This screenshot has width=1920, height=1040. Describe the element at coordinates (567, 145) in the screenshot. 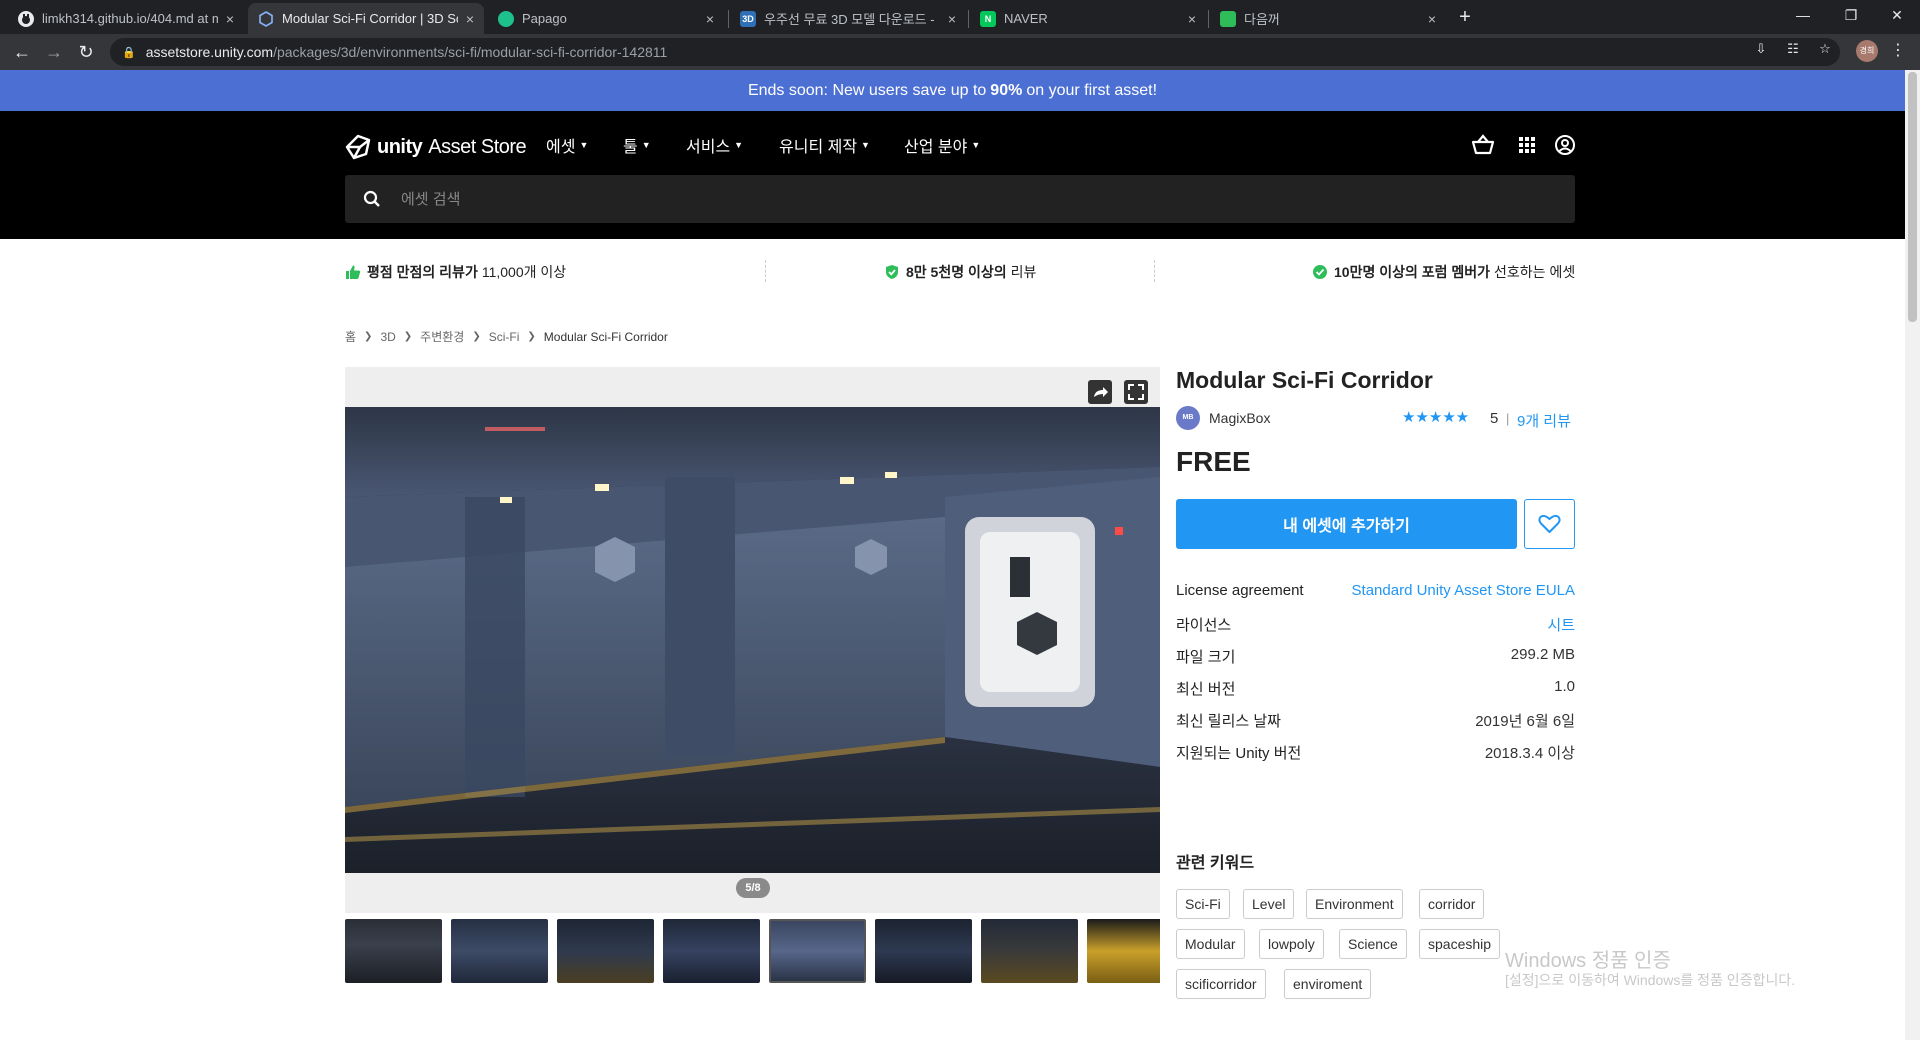

I see `nav-assets: 에셋 ▼` at that location.